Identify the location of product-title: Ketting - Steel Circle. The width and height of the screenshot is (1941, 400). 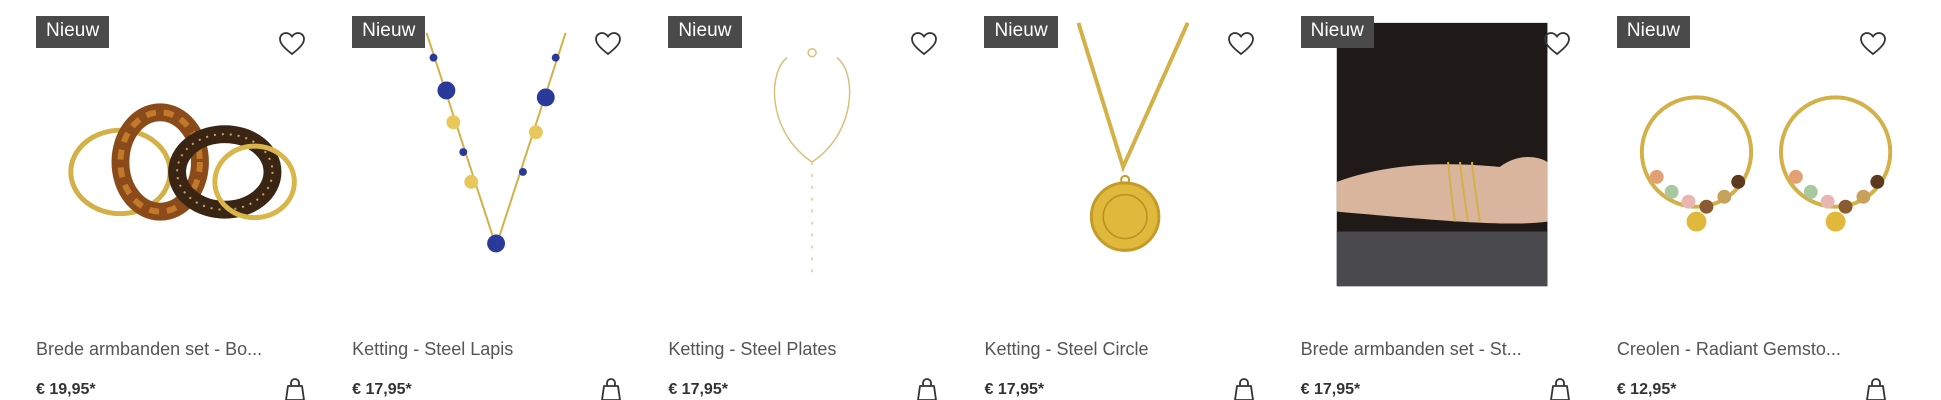
(1128, 349).